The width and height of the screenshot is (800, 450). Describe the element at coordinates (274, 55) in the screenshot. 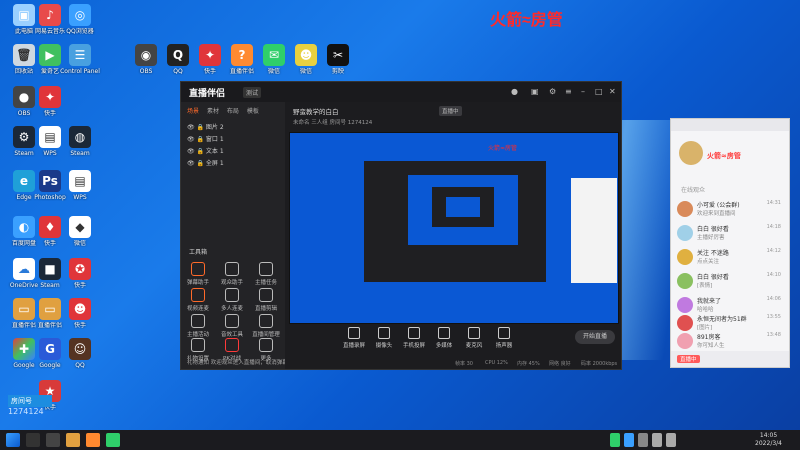

I see `wechat-icon: ✉` at that location.